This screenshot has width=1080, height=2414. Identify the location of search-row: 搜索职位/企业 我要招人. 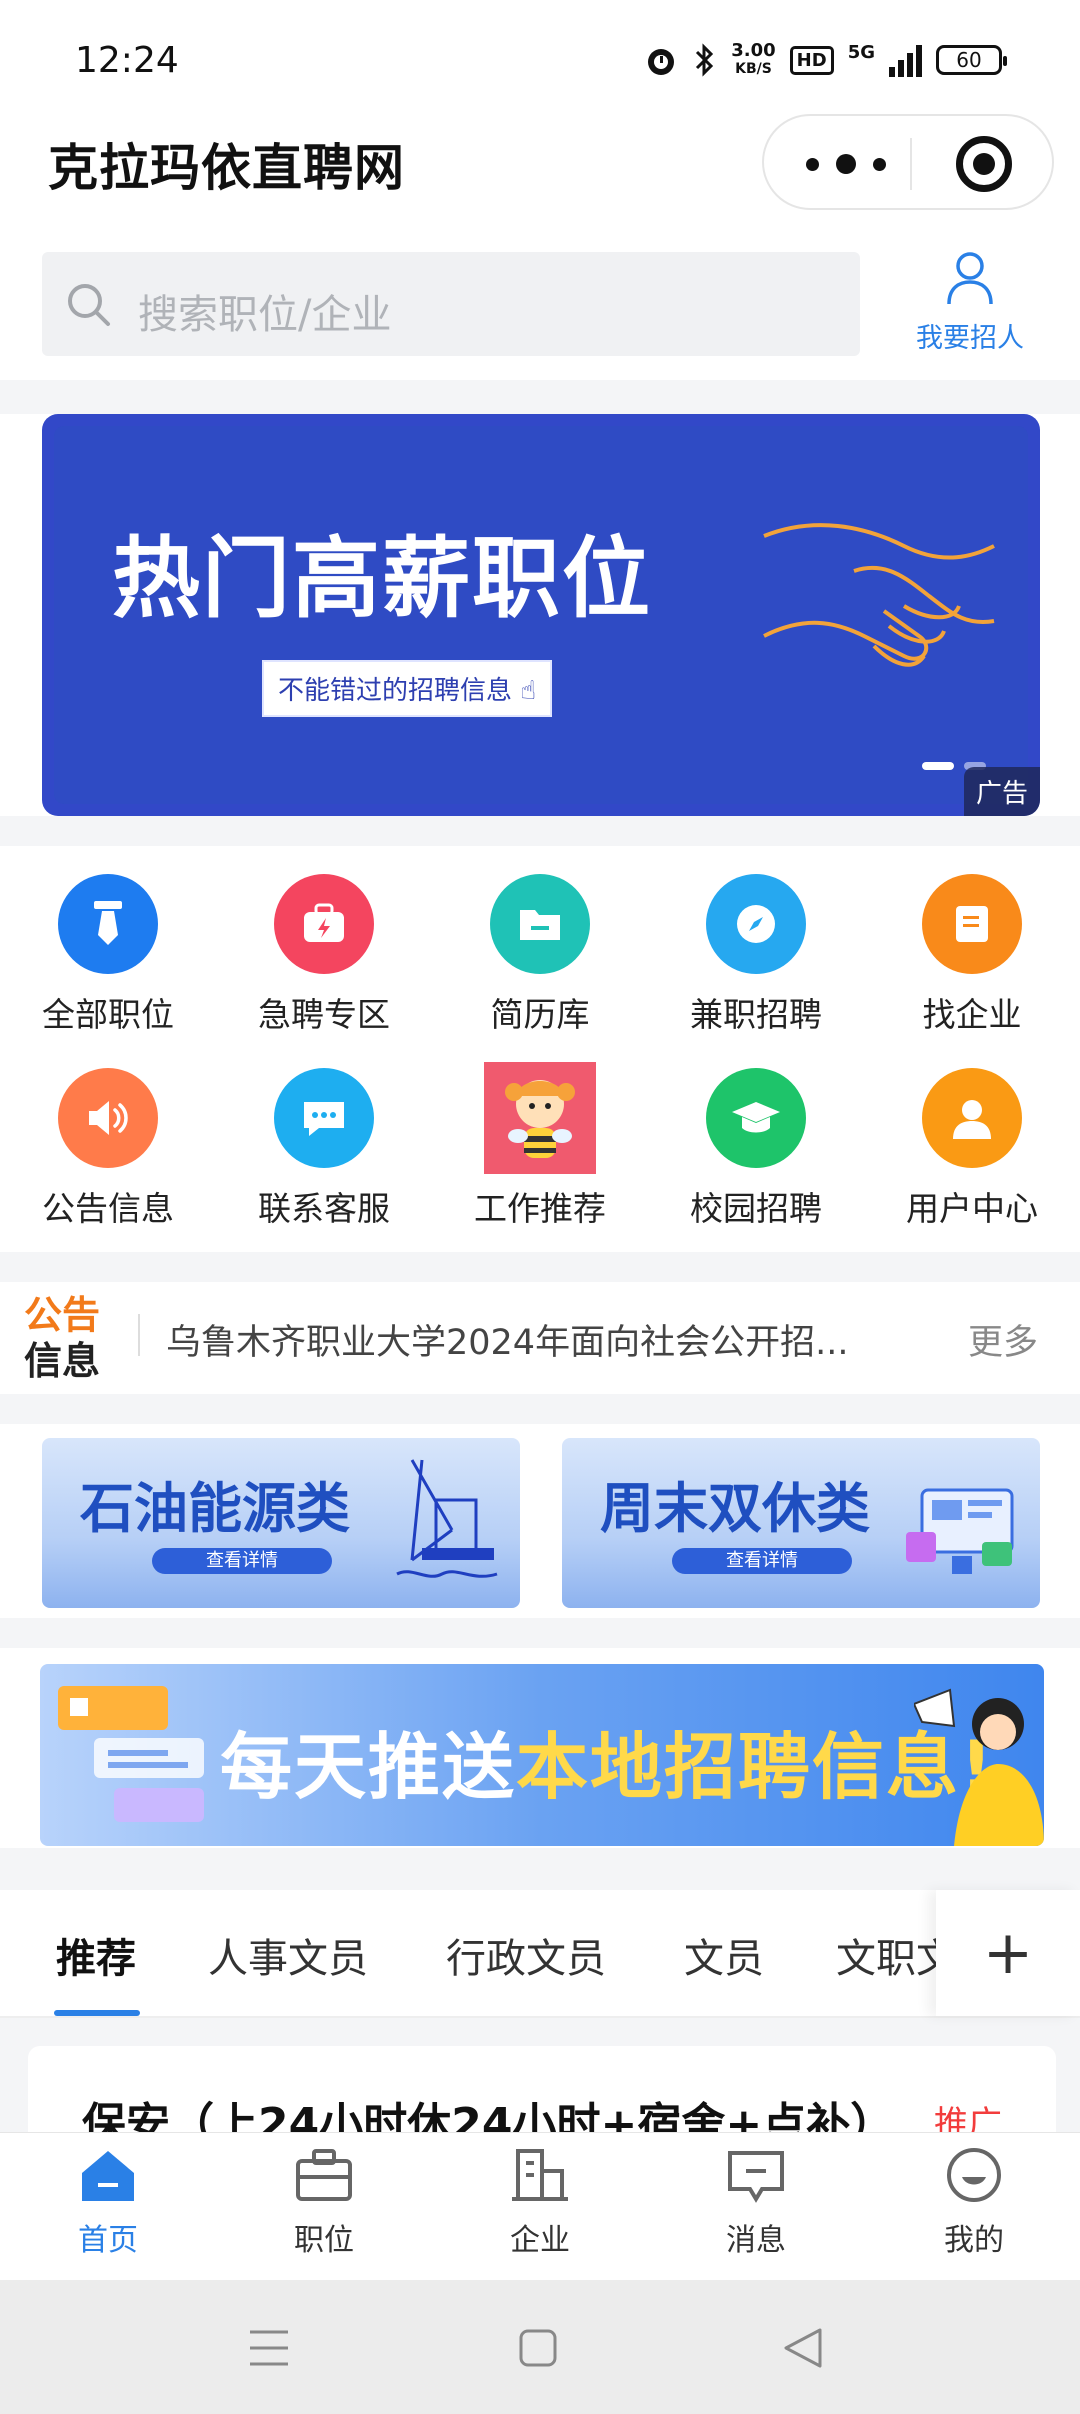
(540, 310).